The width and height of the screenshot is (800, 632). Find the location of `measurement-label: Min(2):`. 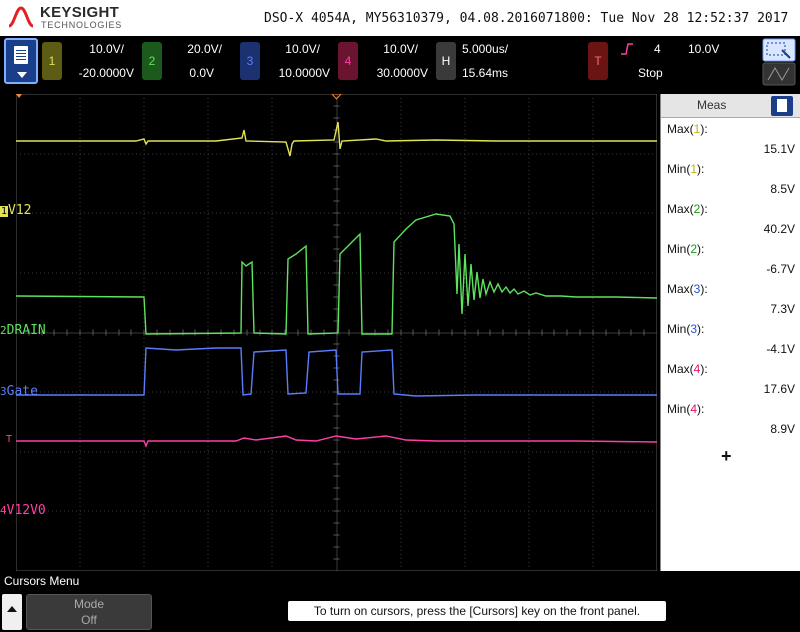

measurement-label: Min(2): is located at coordinates (686, 249).